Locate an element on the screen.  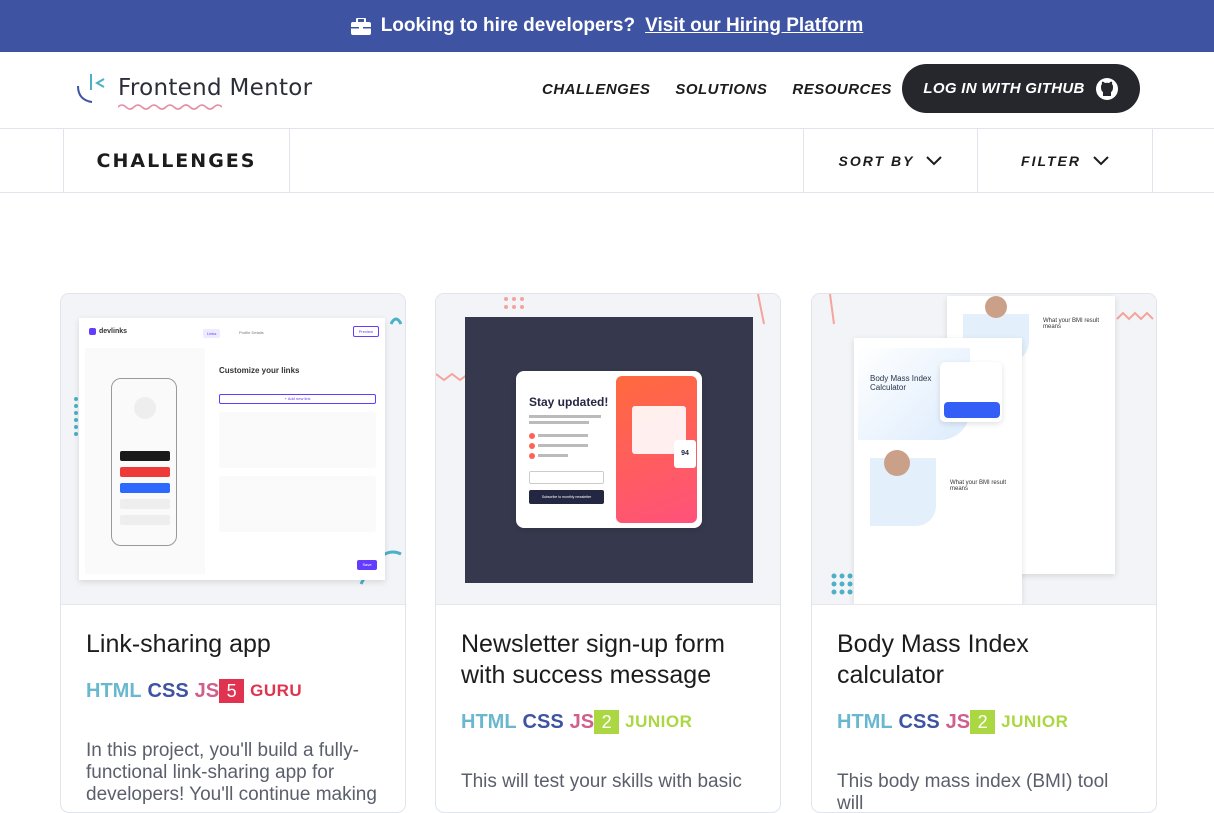
frontend-mentor-logo: Frontend Mentor is located at coordinates (193, 90).